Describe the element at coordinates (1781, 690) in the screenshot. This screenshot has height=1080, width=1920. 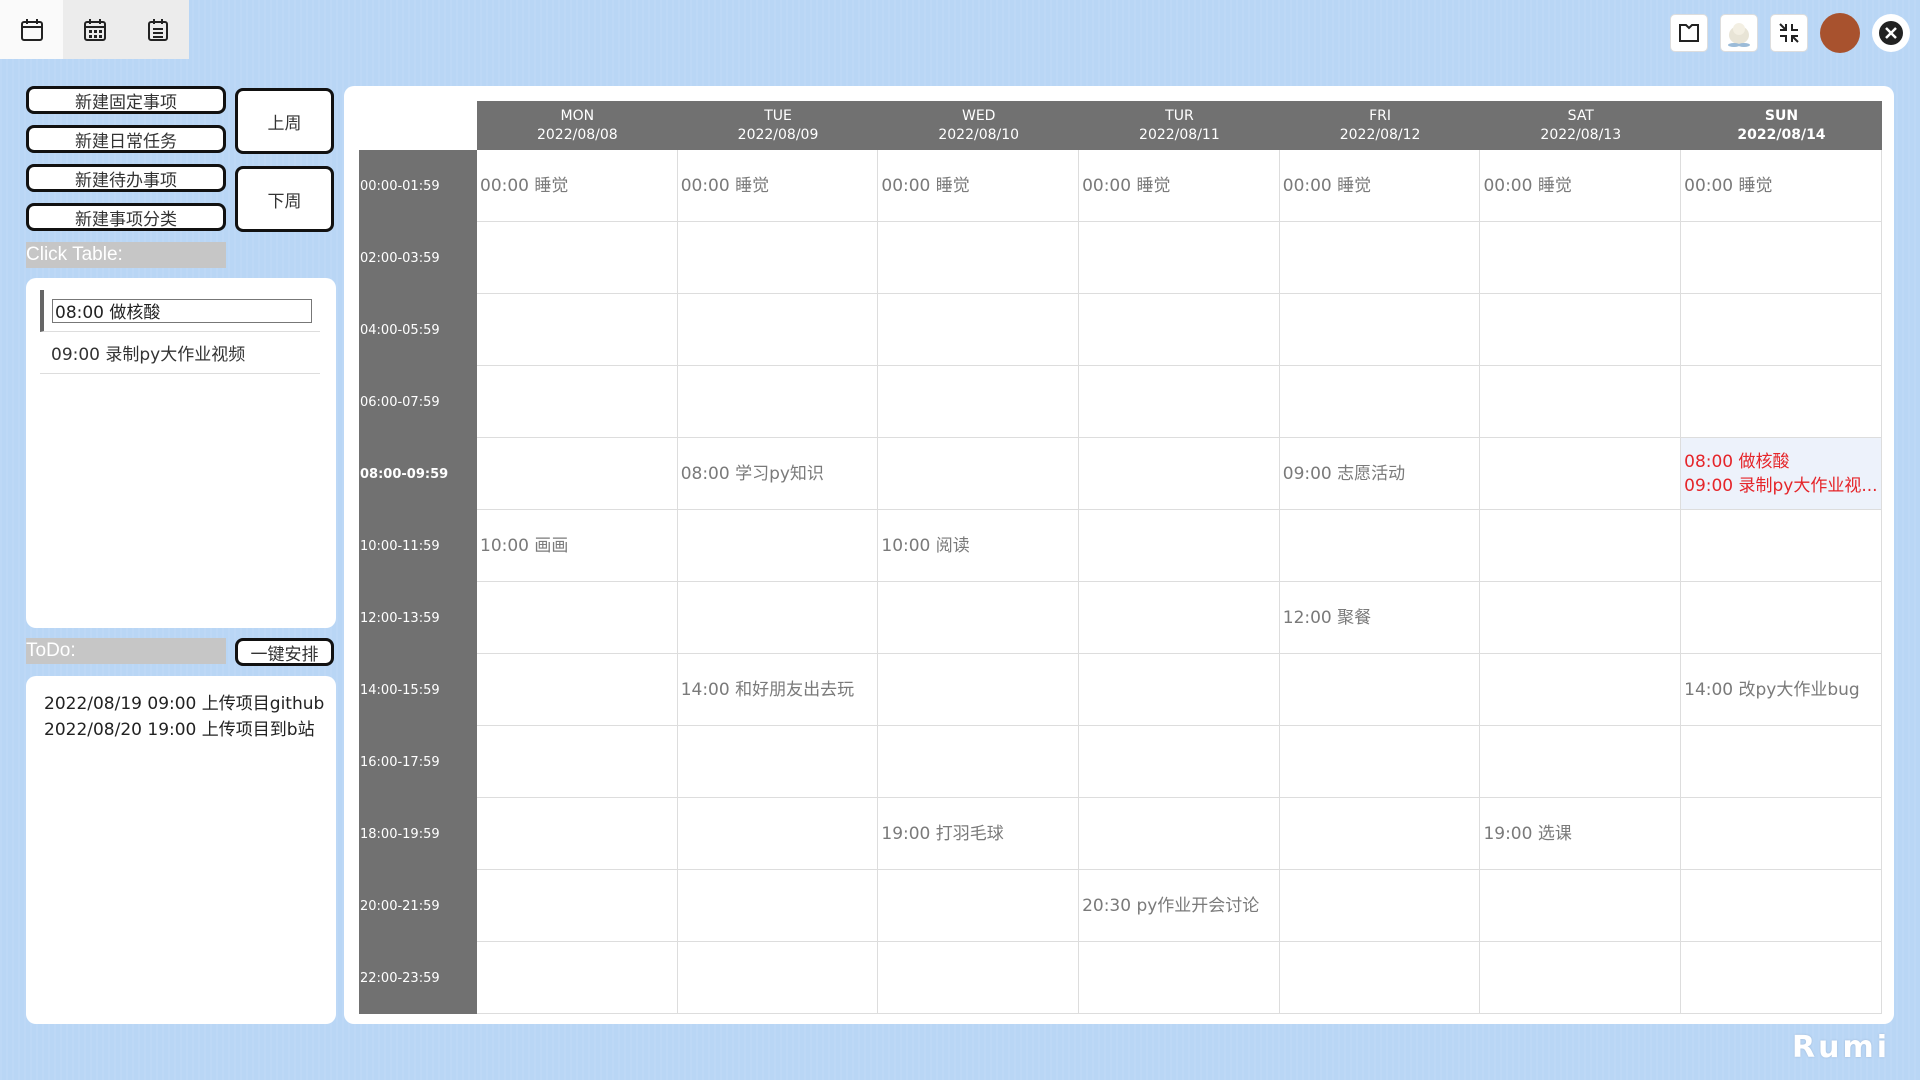
I see `calendar-cell: 14:00 改py大作业bug` at that location.